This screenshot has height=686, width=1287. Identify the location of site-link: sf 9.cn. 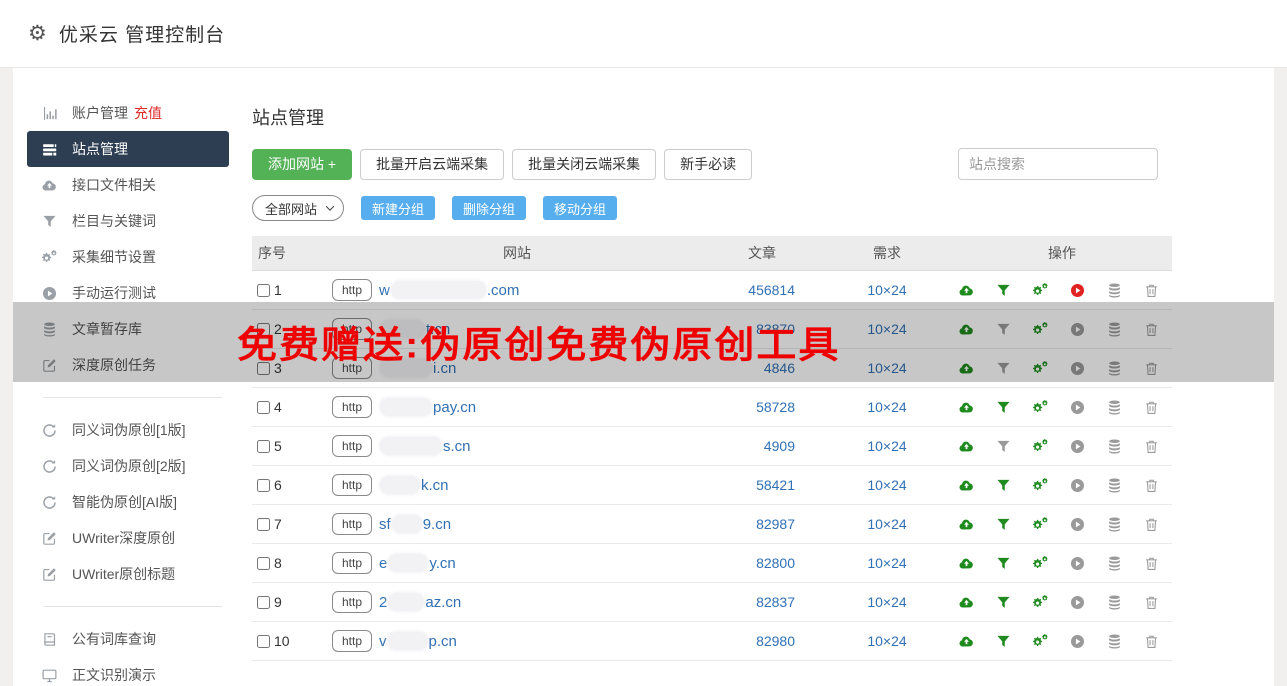
(415, 524).